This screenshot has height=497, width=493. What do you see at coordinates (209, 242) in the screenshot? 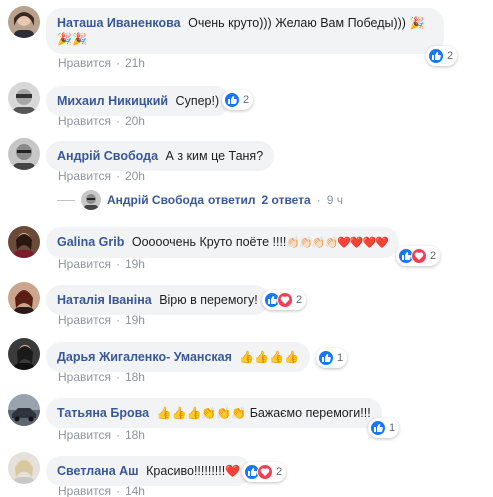
I see `comment-text: Ооооочень Круто поёте !!!!` at bounding box center [209, 242].